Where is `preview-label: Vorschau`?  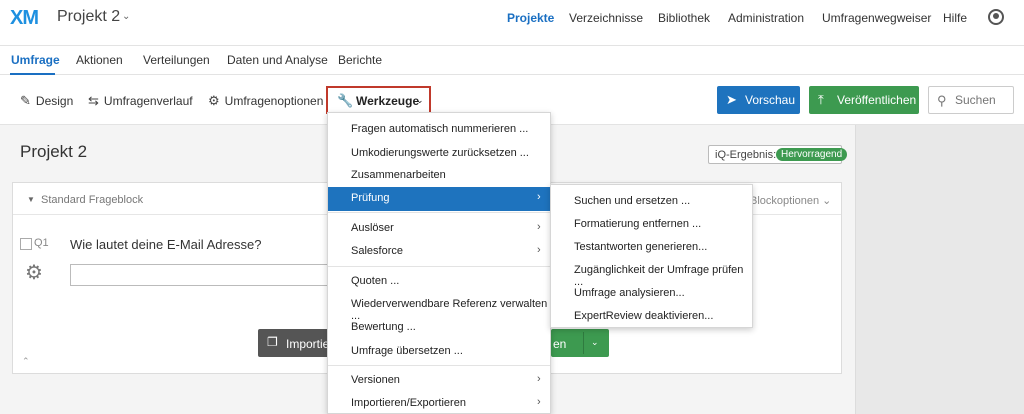
preview-label: Vorschau is located at coordinates (770, 100).